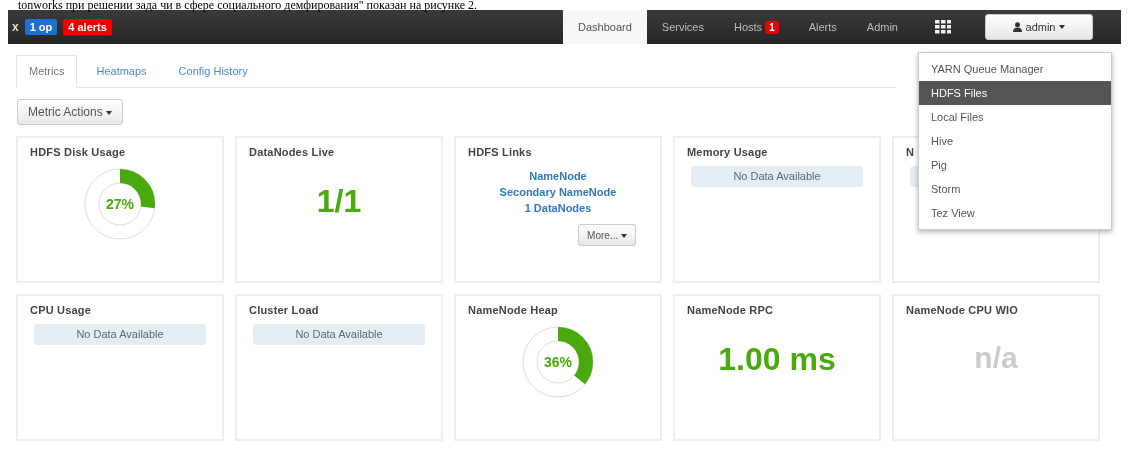 The height and width of the screenshot is (450, 1131). What do you see at coordinates (748, 27) in the screenshot?
I see `nav-tab: Hosts` at bounding box center [748, 27].